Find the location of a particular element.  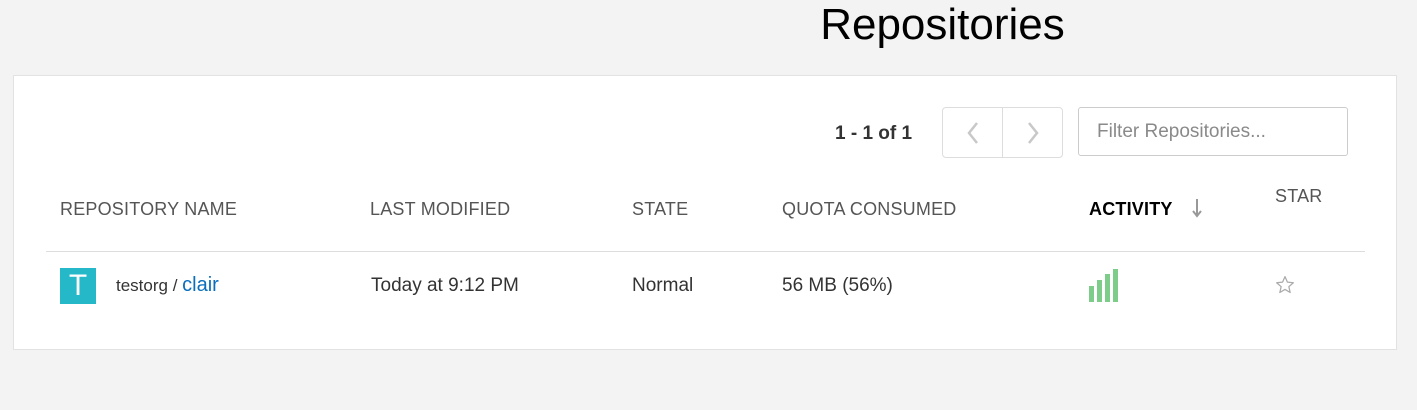

pagination-controls is located at coordinates (1002, 132).